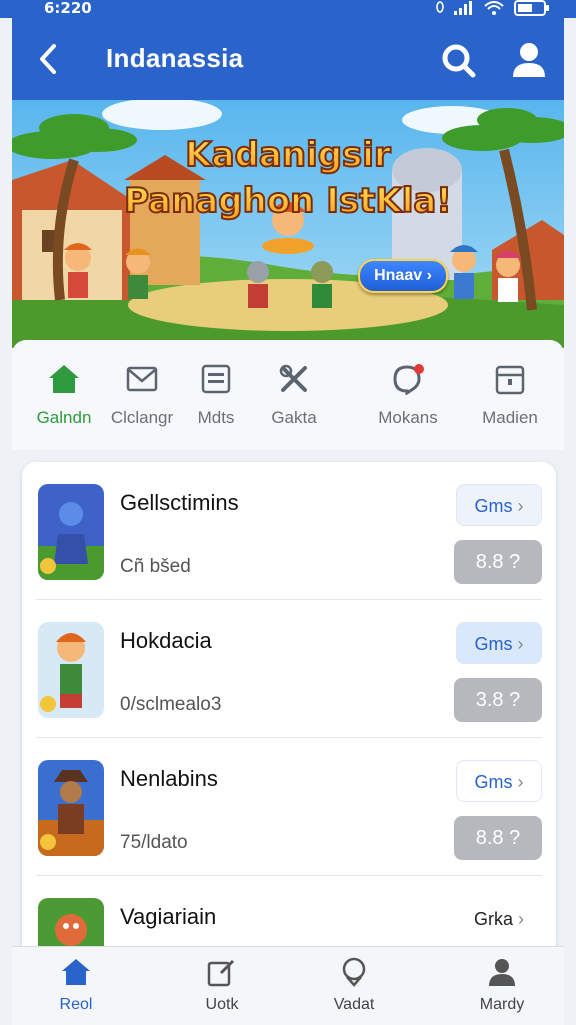  What do you see at coordinates (294, 395) in the screenshot?
I see `category-gakta: Gakta` at bounding box center [294, 395].